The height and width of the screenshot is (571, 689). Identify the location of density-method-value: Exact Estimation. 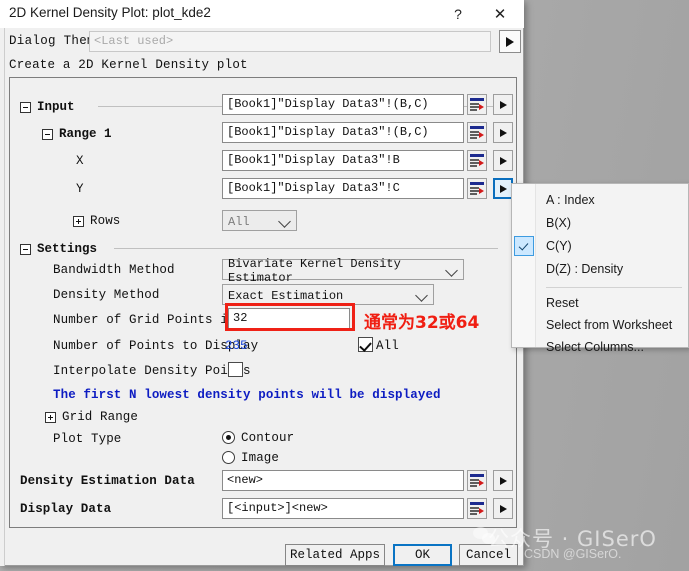
(286, 295).